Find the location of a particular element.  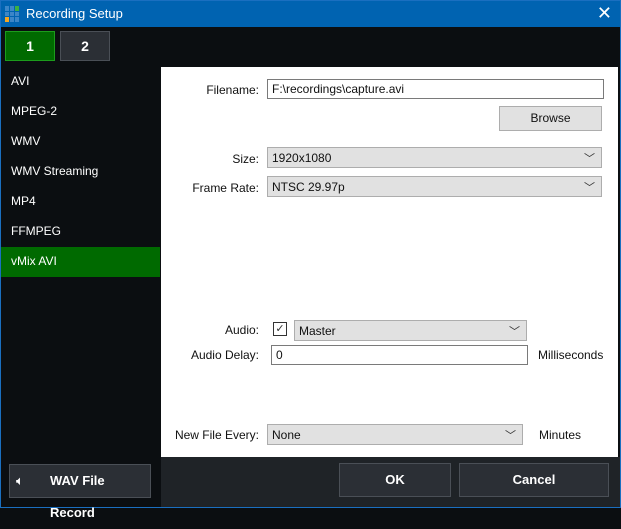

sidebar-item-wmv: WMV is located at coordinates (80, 142).